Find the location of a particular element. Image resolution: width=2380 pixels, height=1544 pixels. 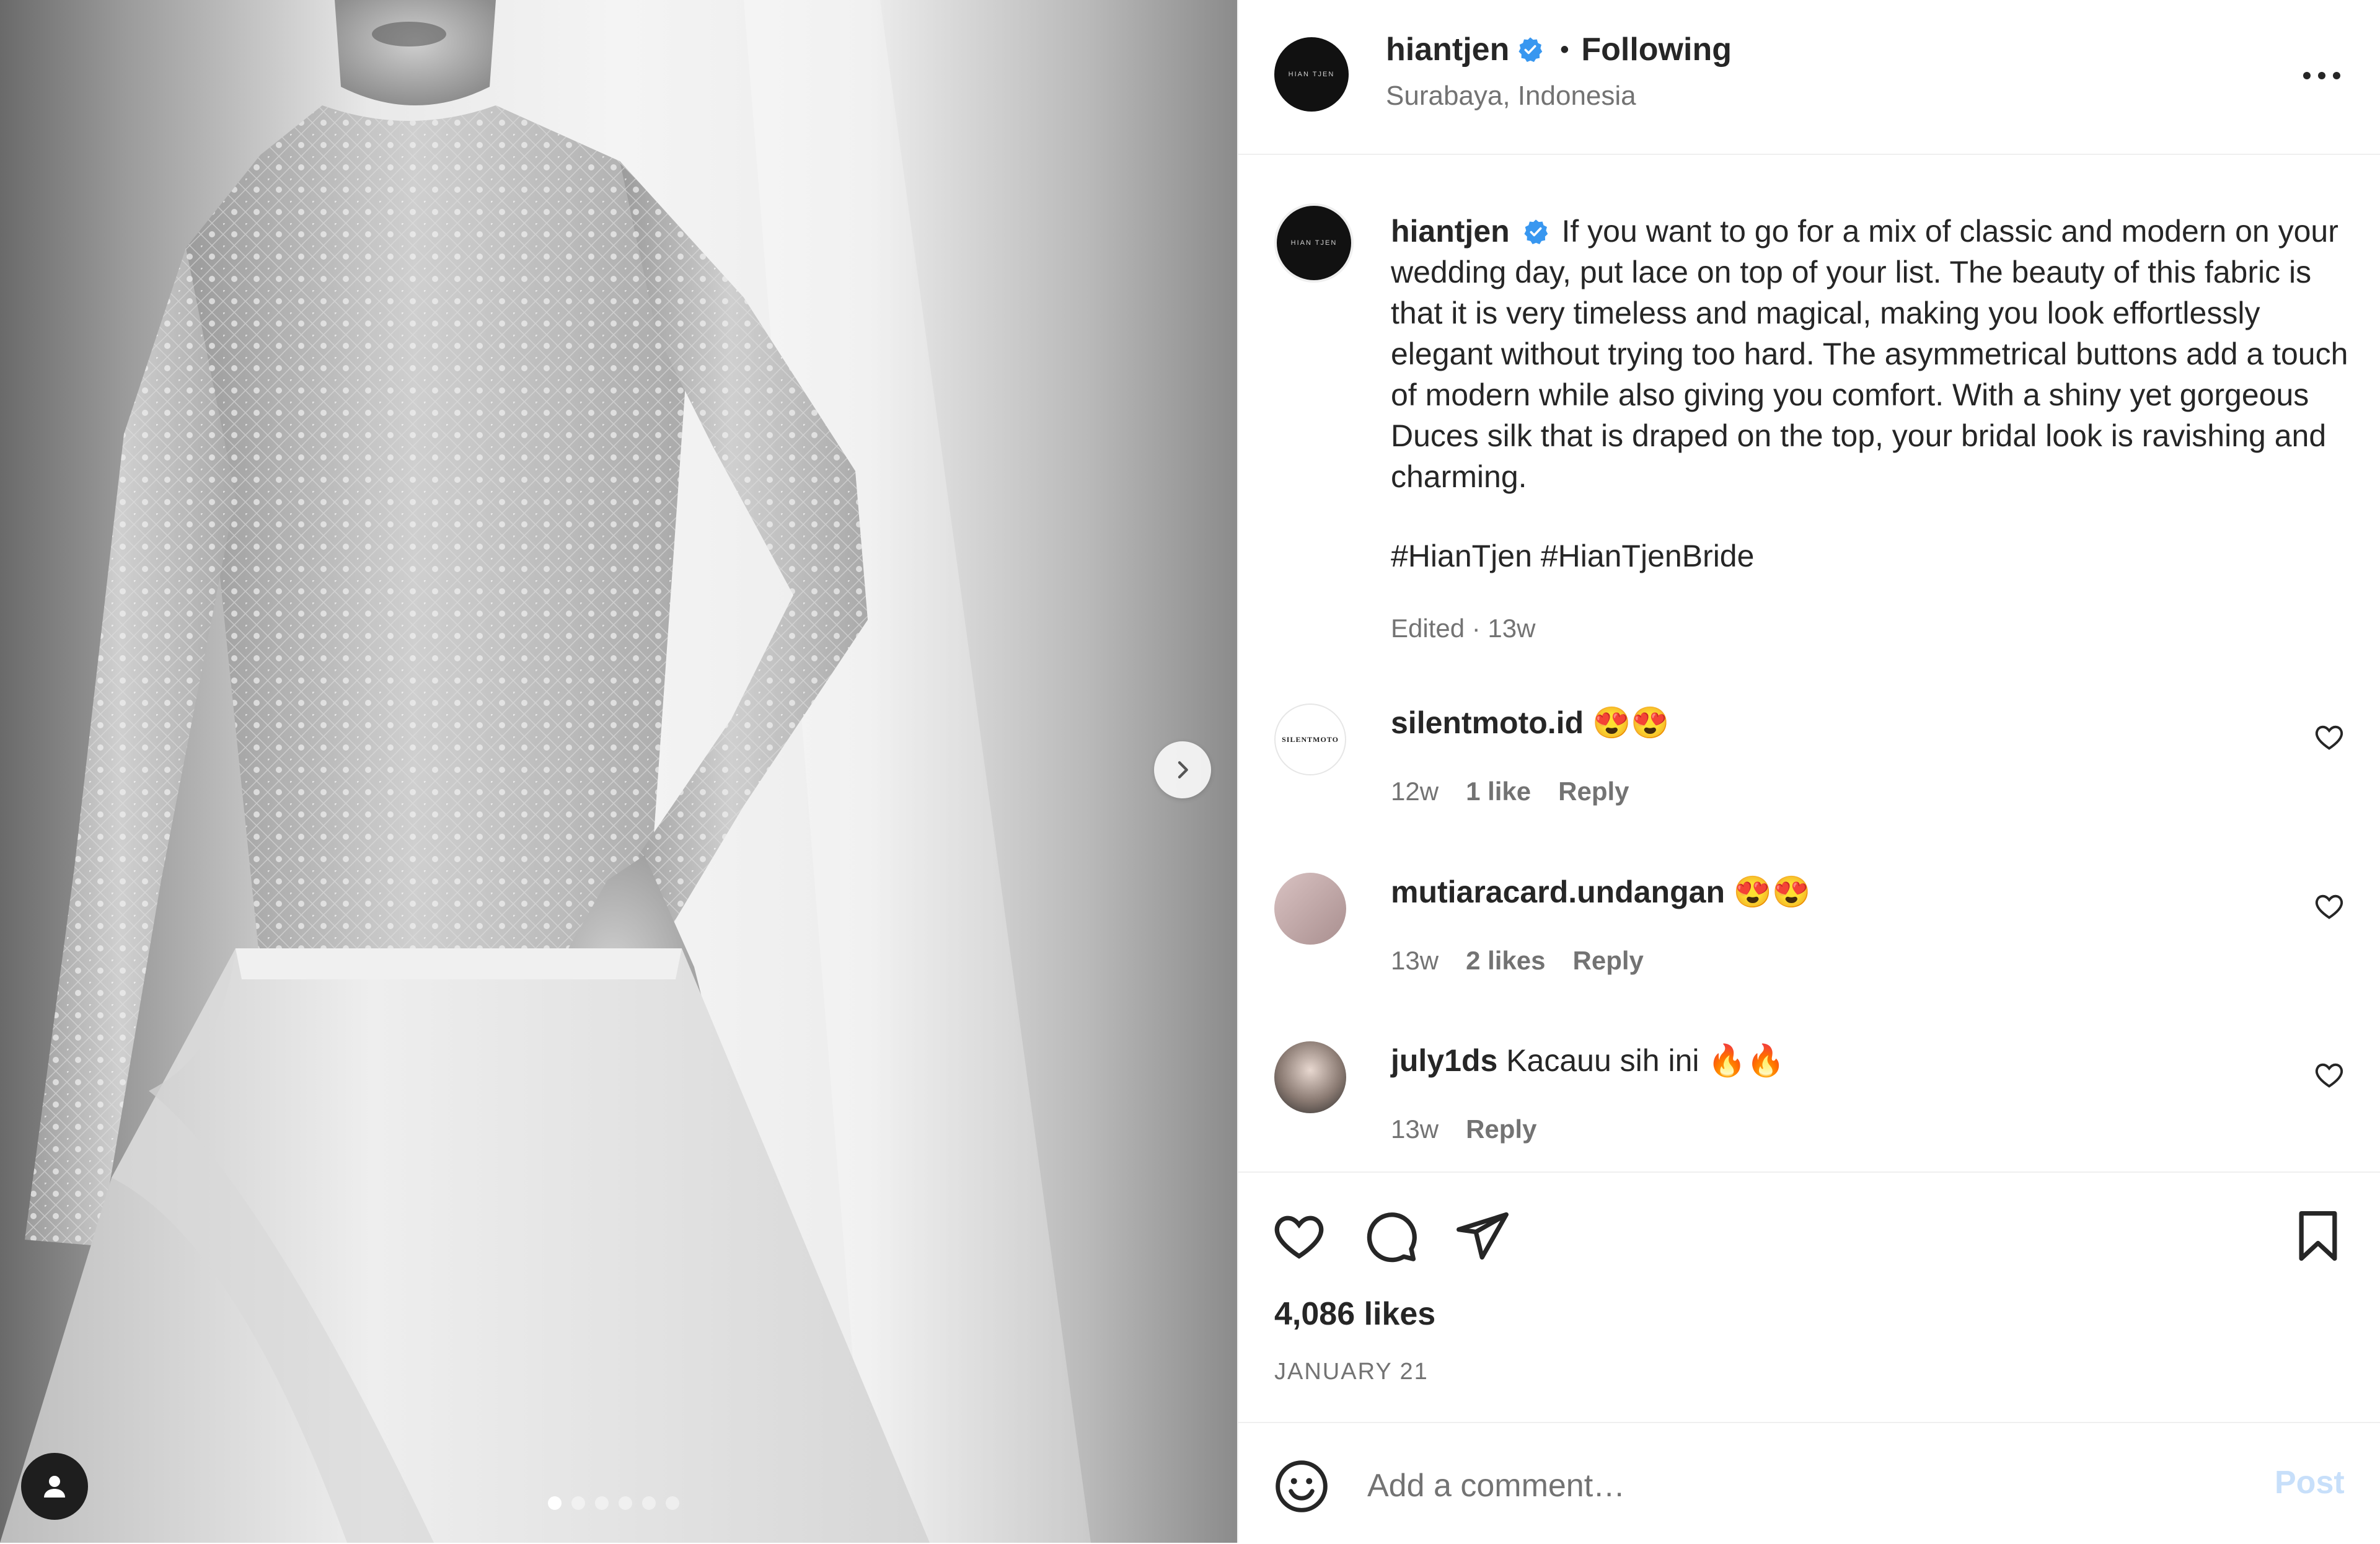

more-horizontal-icon is located at coordinates (2321, 75).